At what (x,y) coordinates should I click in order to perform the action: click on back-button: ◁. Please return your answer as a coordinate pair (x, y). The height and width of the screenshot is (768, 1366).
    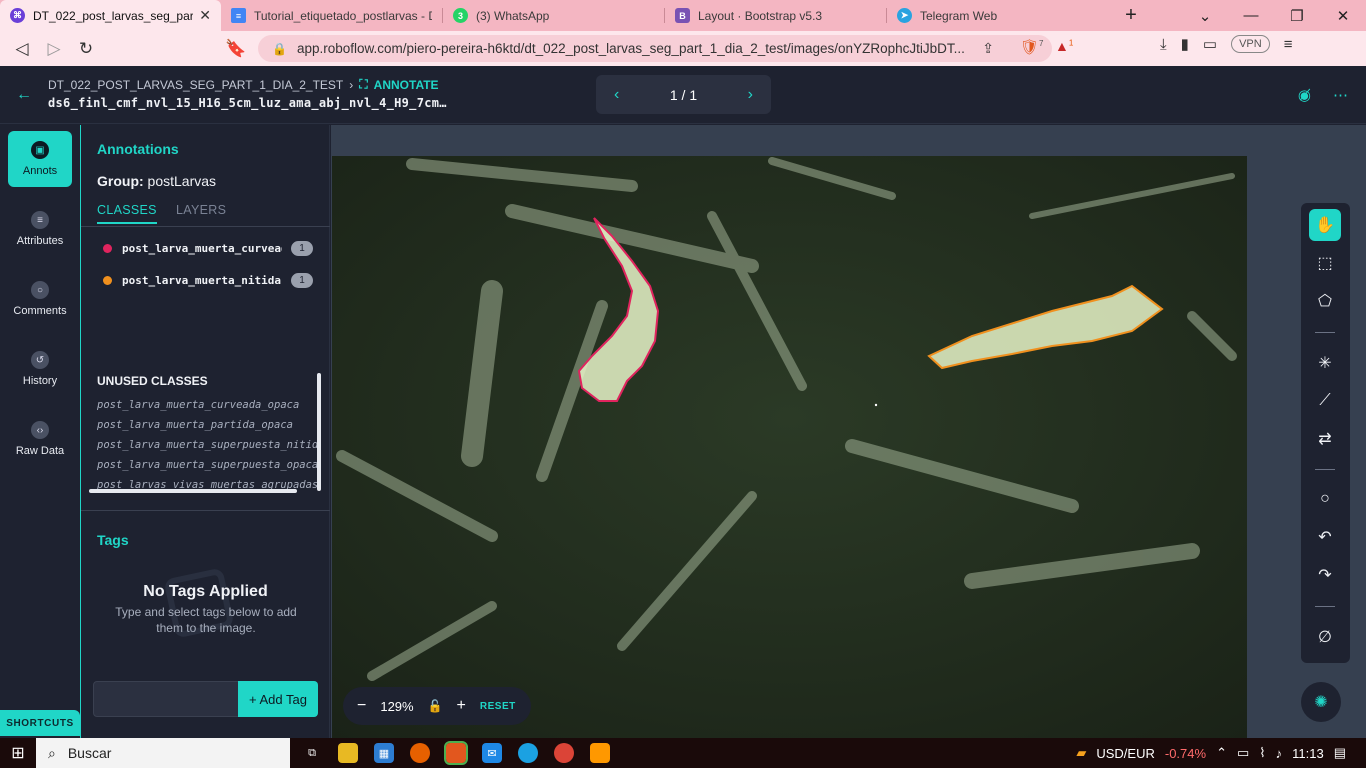
    Looking at the image, I should click on (22, 49).